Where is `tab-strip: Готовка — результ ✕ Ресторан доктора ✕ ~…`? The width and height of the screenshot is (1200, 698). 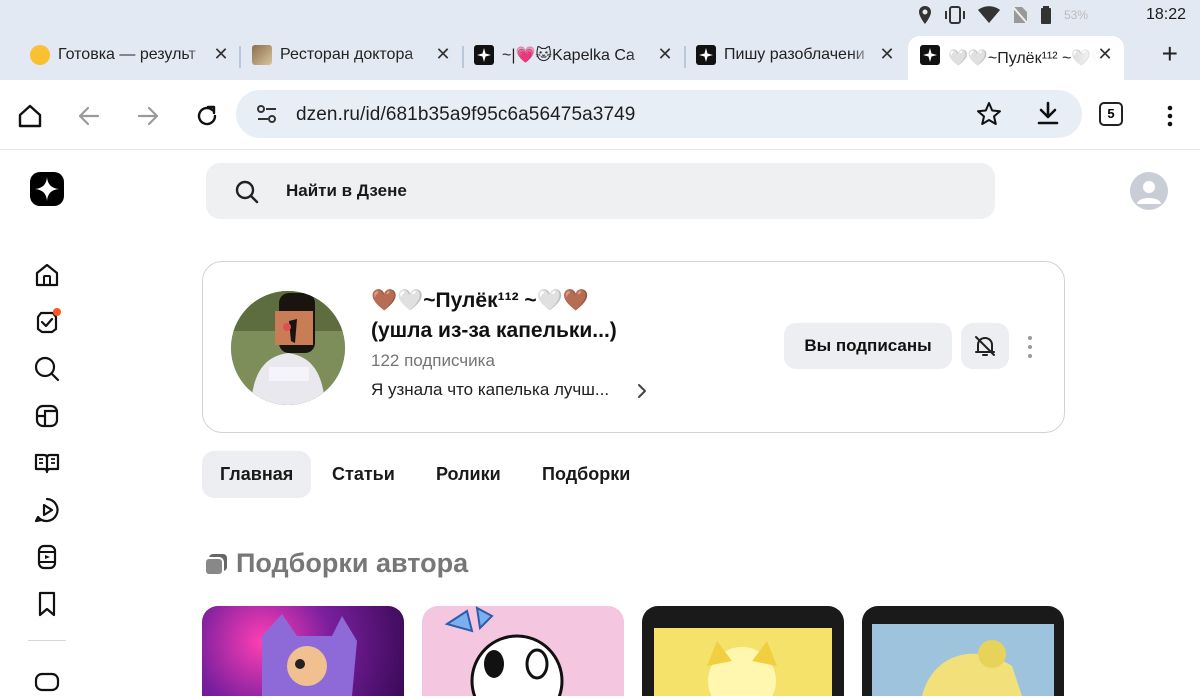
tab-strip: Готовка — результ ✕ Ресторан доктора ✕ ~… is located at coordinates (600, 56).